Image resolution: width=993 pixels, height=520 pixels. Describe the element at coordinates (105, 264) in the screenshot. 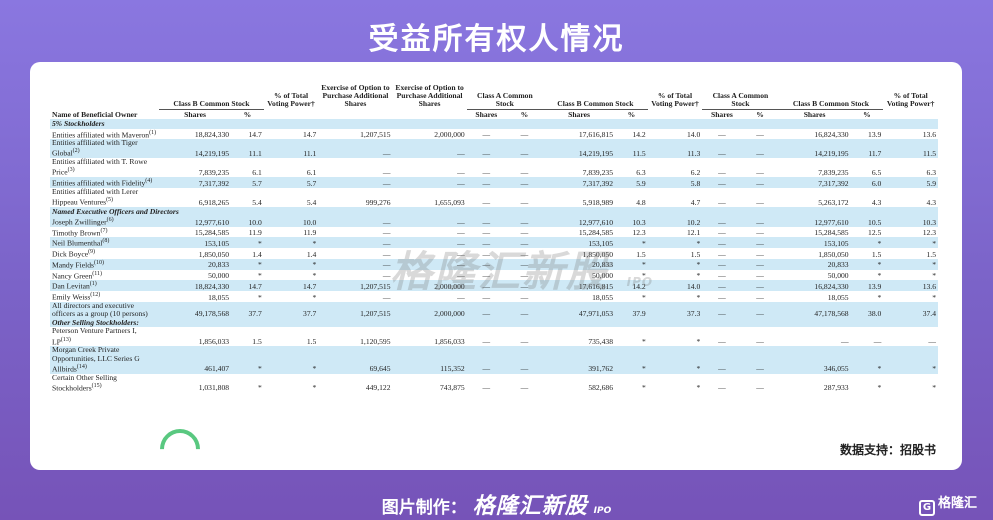

I see `owner-name-cell: Mandy Fields(10)` at that location.